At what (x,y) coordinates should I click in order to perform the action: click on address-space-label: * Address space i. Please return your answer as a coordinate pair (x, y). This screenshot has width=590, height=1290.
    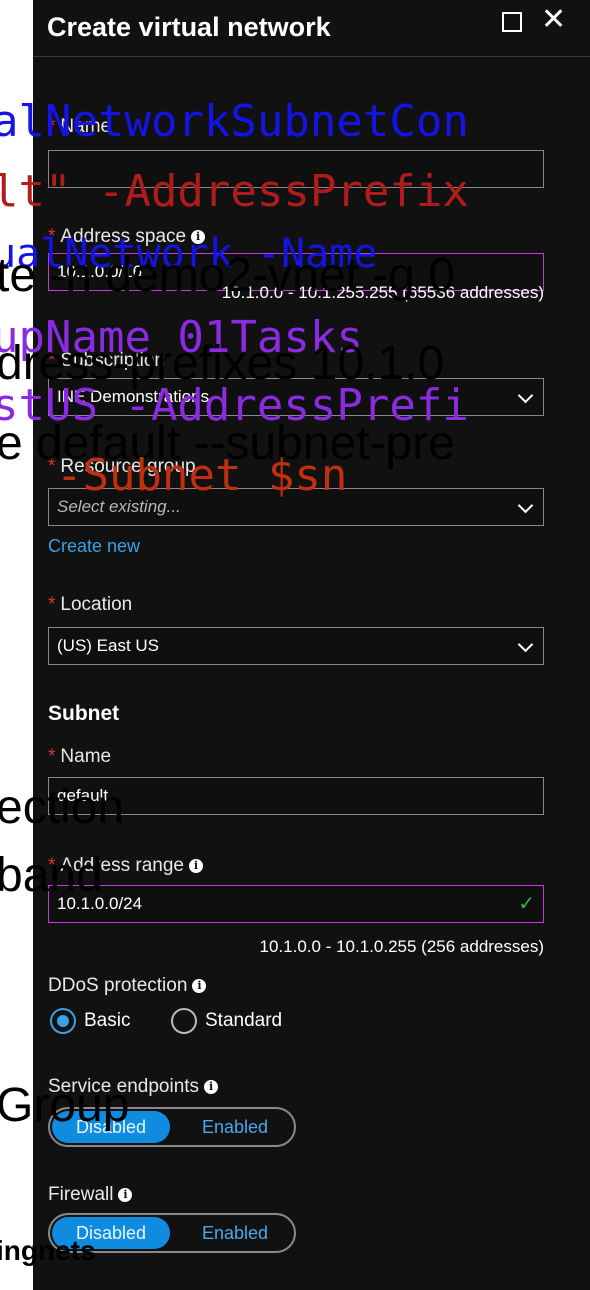
    Looking at the image, I should click on (127, 237).